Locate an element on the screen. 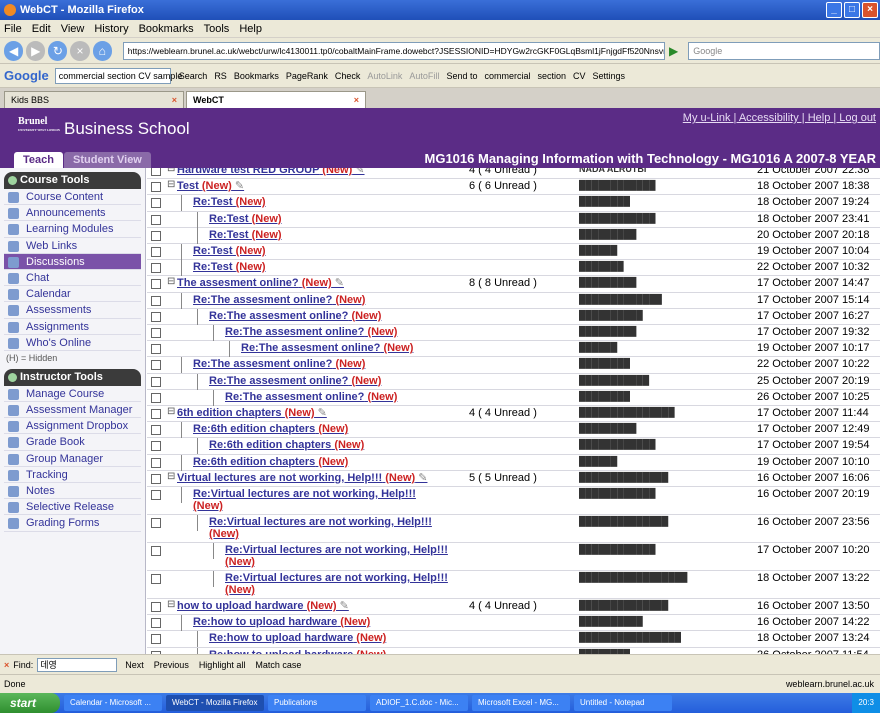  google-check-button: Check is located at coordinates (348, 76).